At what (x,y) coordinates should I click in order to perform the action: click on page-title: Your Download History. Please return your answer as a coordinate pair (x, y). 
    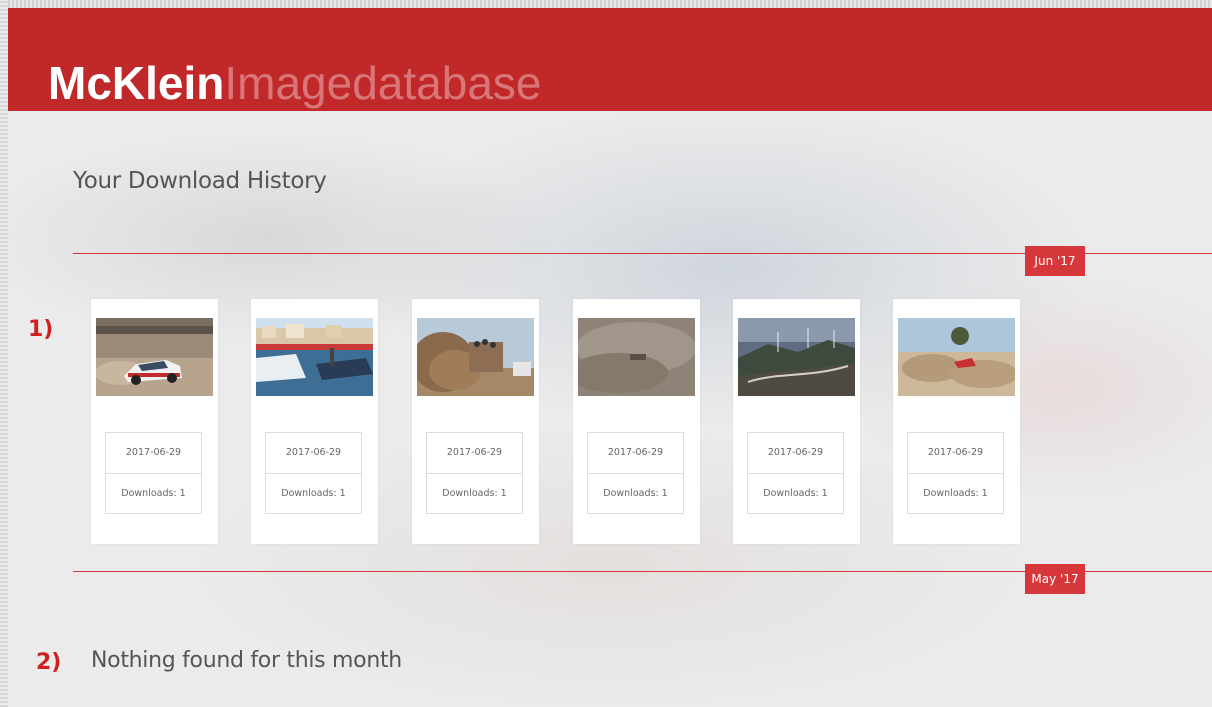
    Looking at the image, I should click on (200, 181).